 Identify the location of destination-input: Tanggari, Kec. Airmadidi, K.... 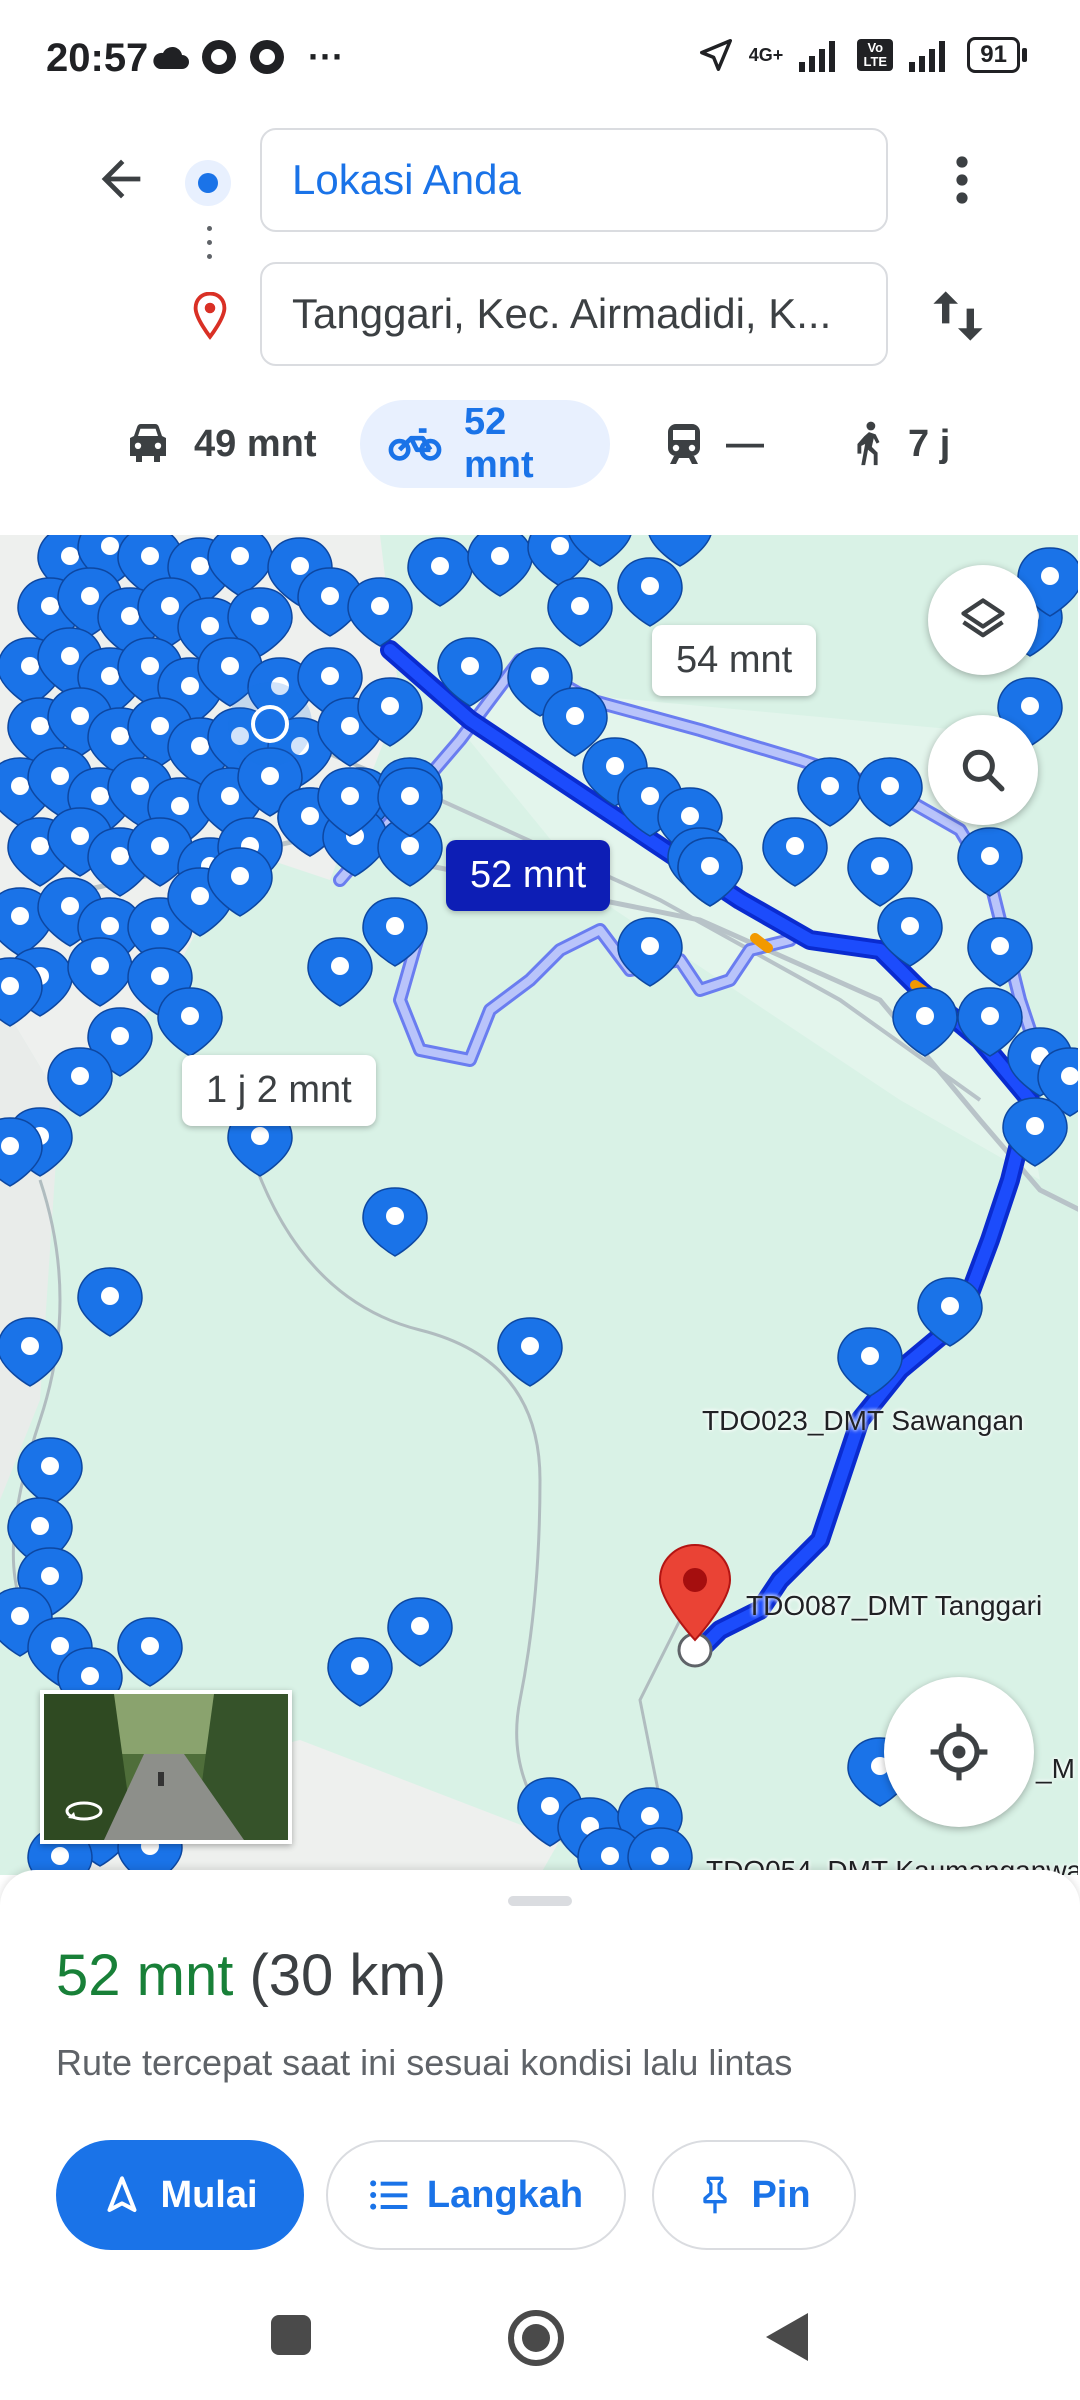
(574, 314).